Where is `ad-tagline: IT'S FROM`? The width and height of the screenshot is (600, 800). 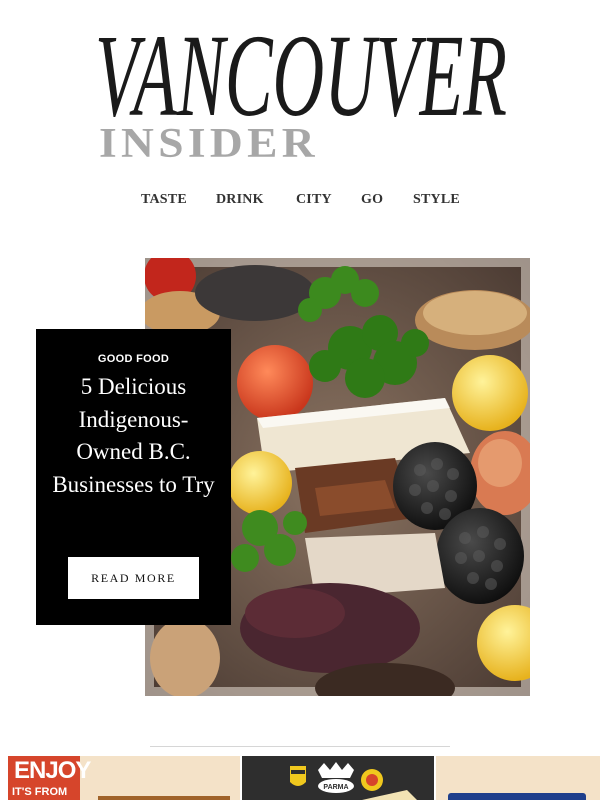 ad-tagline: IT'S FROM is located at coordinates (40, 792).